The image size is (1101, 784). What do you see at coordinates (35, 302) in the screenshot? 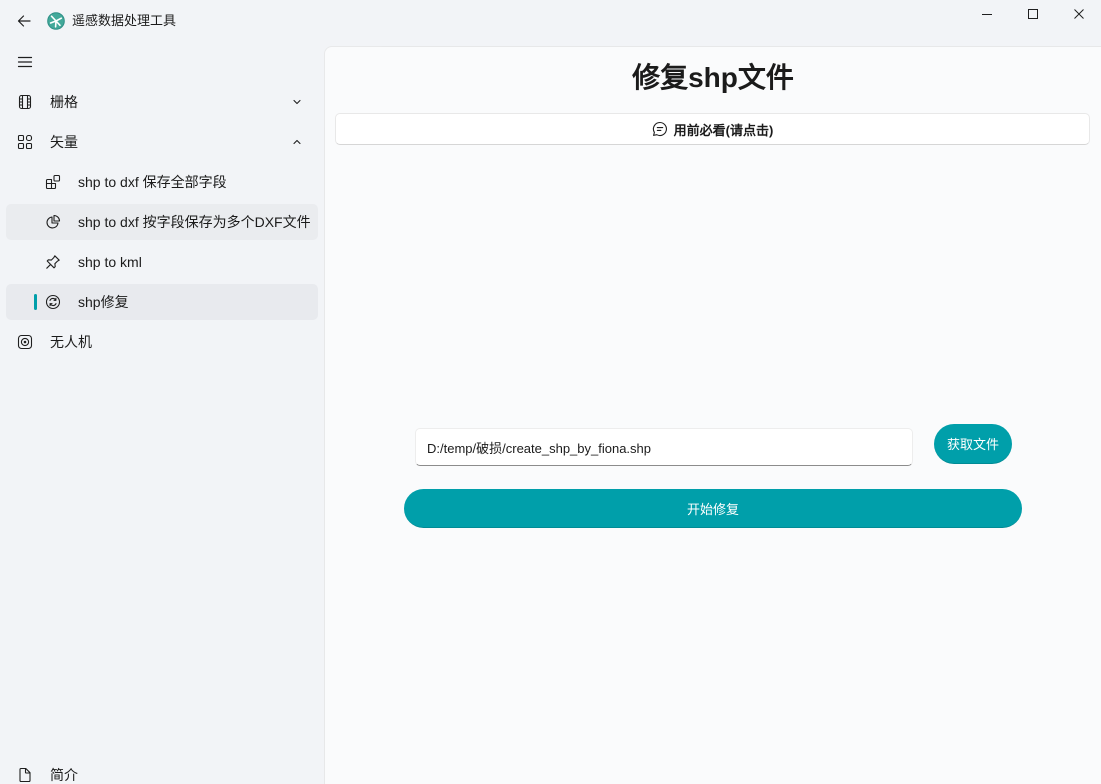
I see `selection-indicator` at bounding box center [35, 302].